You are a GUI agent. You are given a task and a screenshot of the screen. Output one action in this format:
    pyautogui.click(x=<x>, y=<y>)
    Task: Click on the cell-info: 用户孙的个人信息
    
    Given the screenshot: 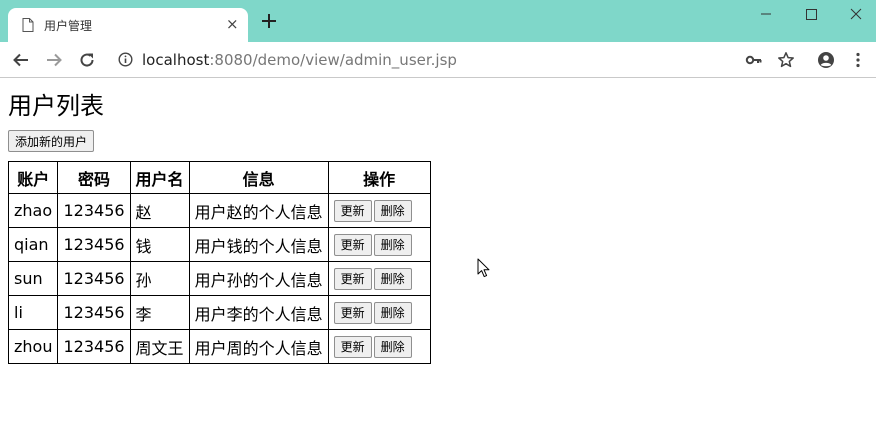 What is the action you would take?
    pyautogui.click(x=258, y=278)
    